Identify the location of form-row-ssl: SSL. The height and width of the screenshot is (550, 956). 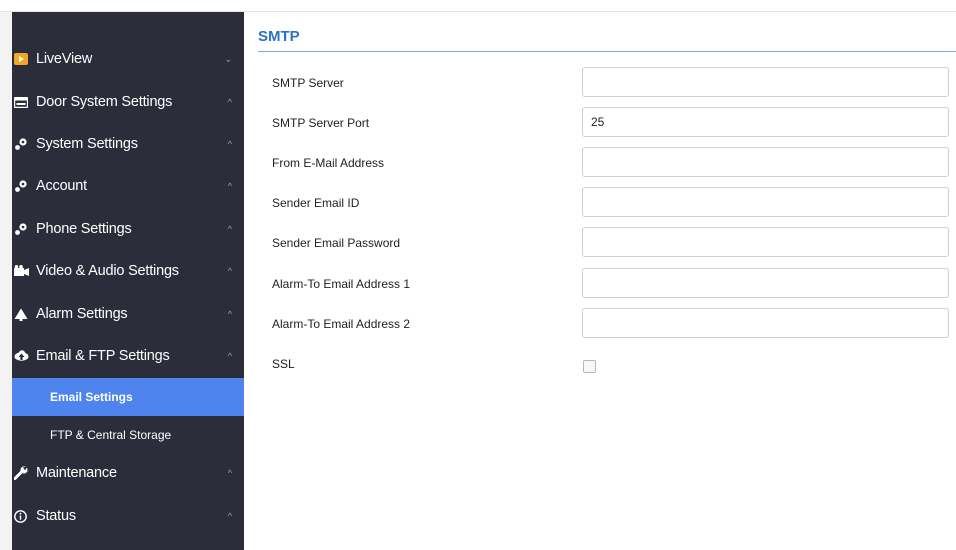
(607, 364).